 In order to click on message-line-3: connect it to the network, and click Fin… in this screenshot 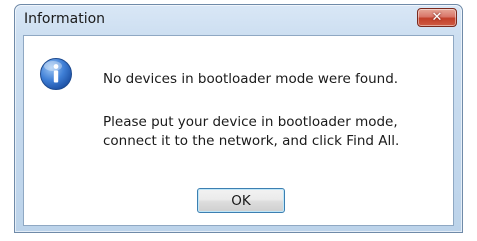, I will do `click(251, 141)`.